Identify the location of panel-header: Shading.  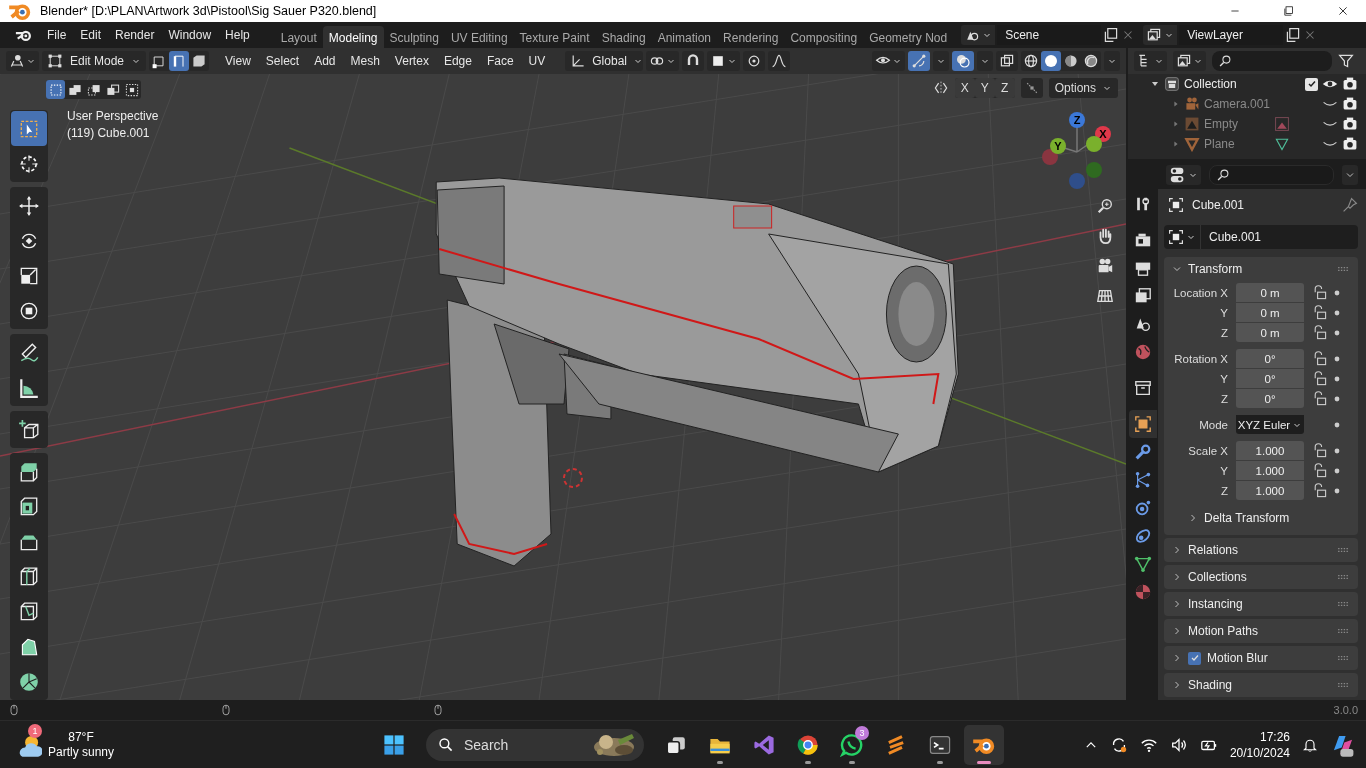
(1261, 685).